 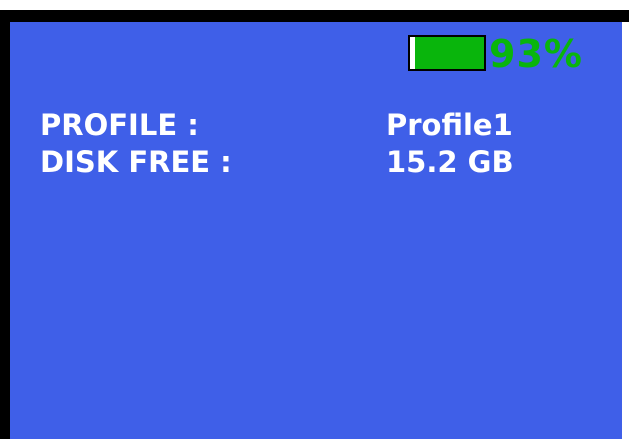 I want to click on bezel-left, so click(x=5, y=224).